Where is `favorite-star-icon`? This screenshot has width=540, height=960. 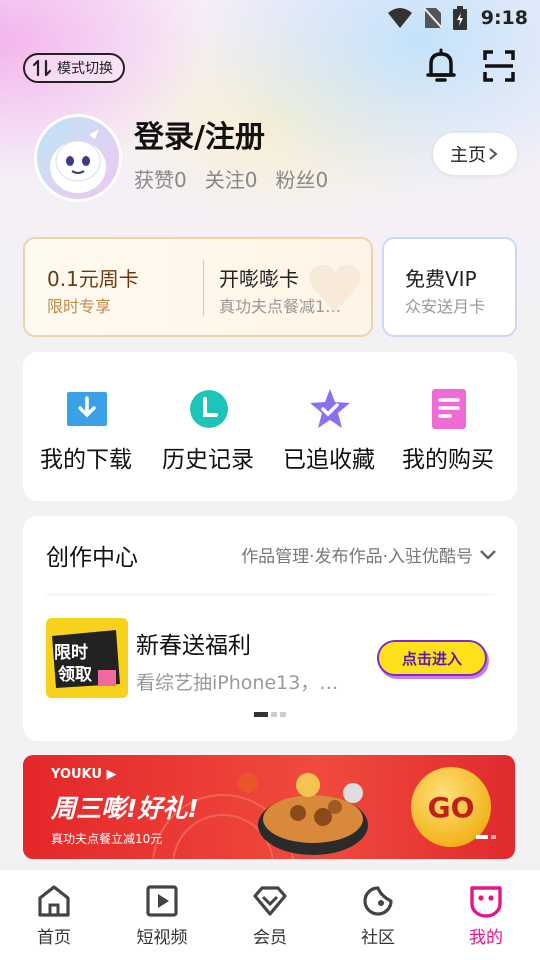 favorite-star-icon is located at coordinates (330, 408).